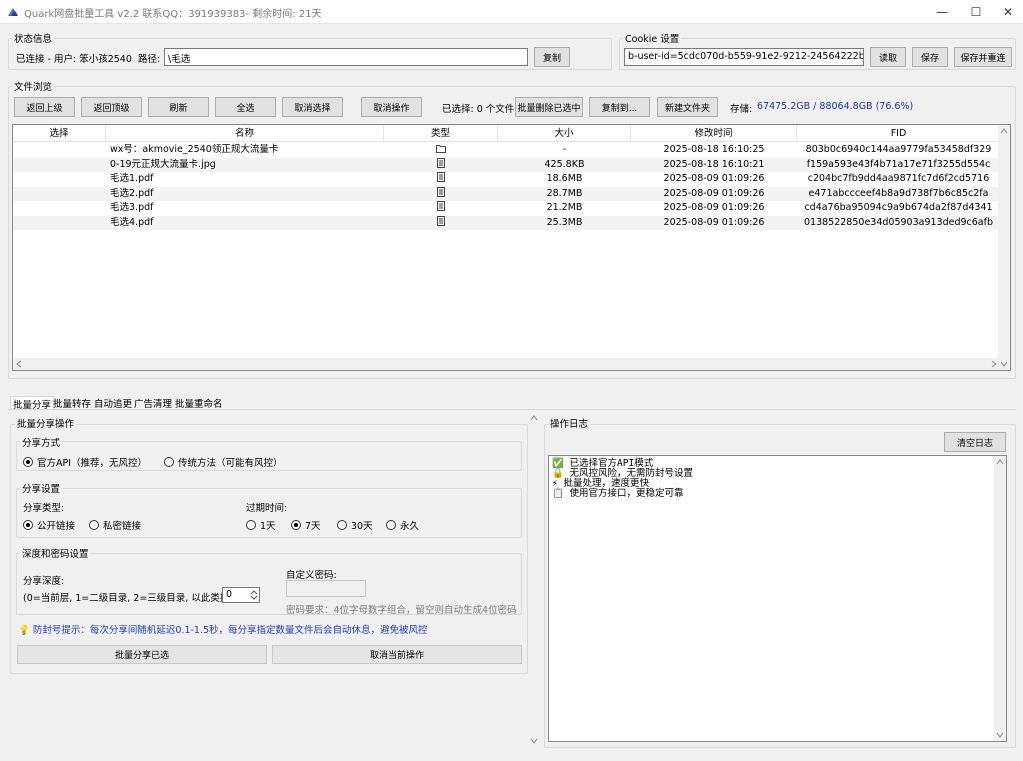  I want to click on cancel-current-operation-button: 取消当前操作, so click(397, 654).